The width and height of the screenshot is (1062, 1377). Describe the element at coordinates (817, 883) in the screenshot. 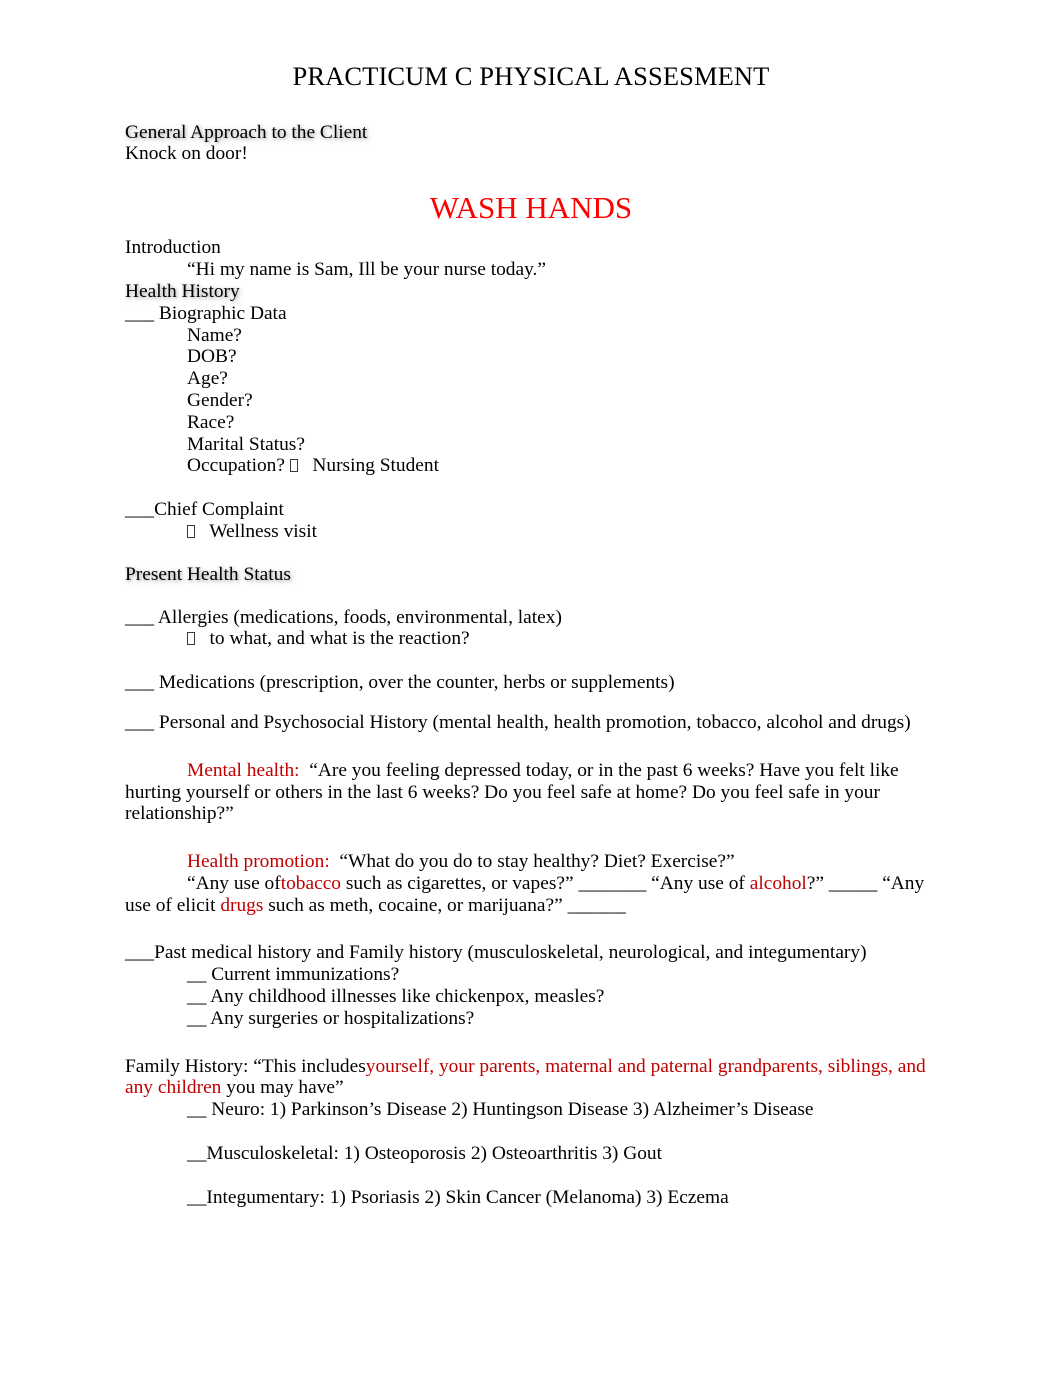

I see `substance-seg-4: ?”` at that location.